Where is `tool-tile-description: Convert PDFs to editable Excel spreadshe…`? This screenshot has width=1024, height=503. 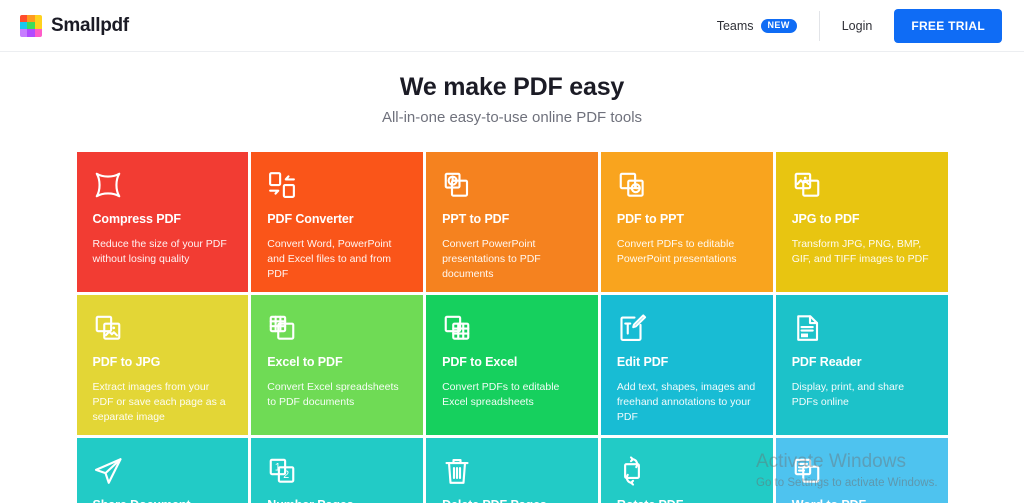 tool-tile-description: Convert PDFs to editable Excel spreadshe… is located at coordinates (501, 394).